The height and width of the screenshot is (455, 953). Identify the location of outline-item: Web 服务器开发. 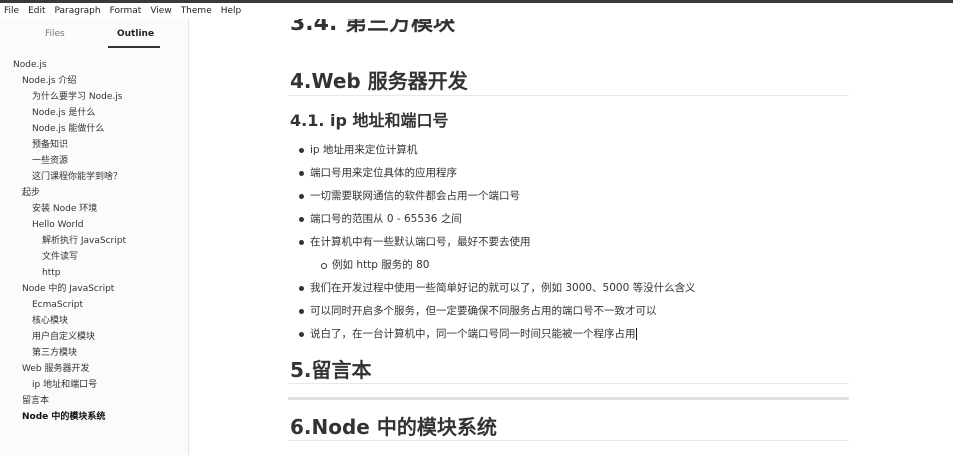
(55, 369).